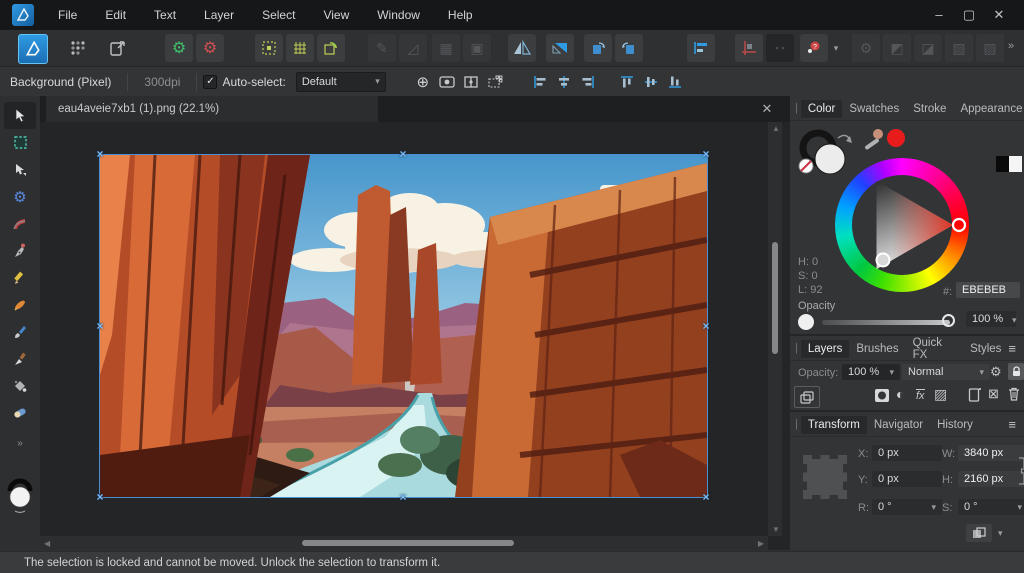 The width and height of the screenshot is (1024, 573). Describe the element at coordinates (67, 15) in the screenshot. I see `menu-file: File` at that location.